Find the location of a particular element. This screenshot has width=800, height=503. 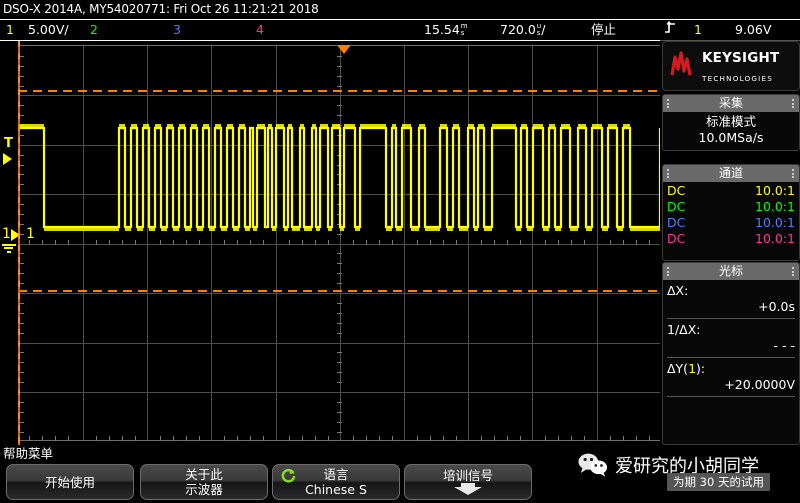

timebase-value: 720.0 is located at coordinates (518, 29).